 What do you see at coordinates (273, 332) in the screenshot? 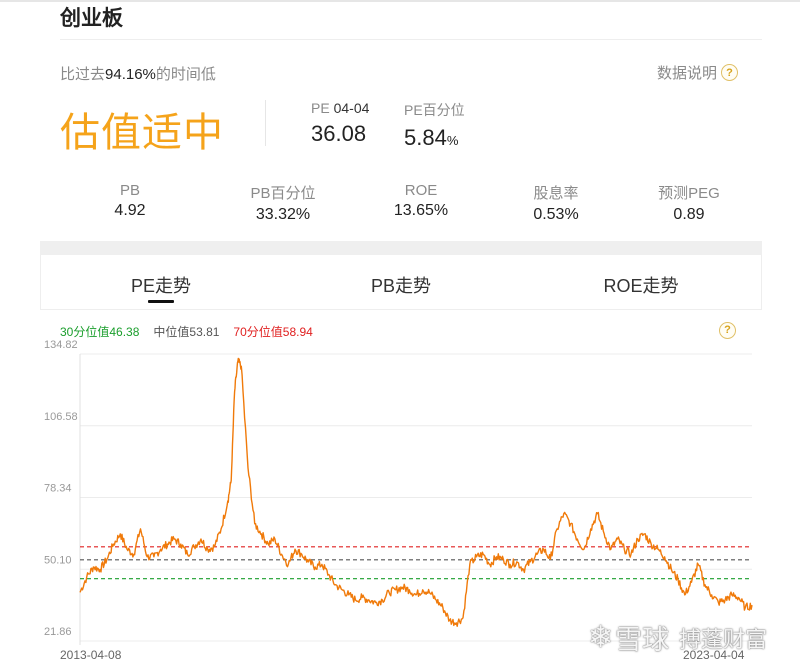
I see `legend-70-percentile: 70分位值58.94` at bounding box center [273, 332].